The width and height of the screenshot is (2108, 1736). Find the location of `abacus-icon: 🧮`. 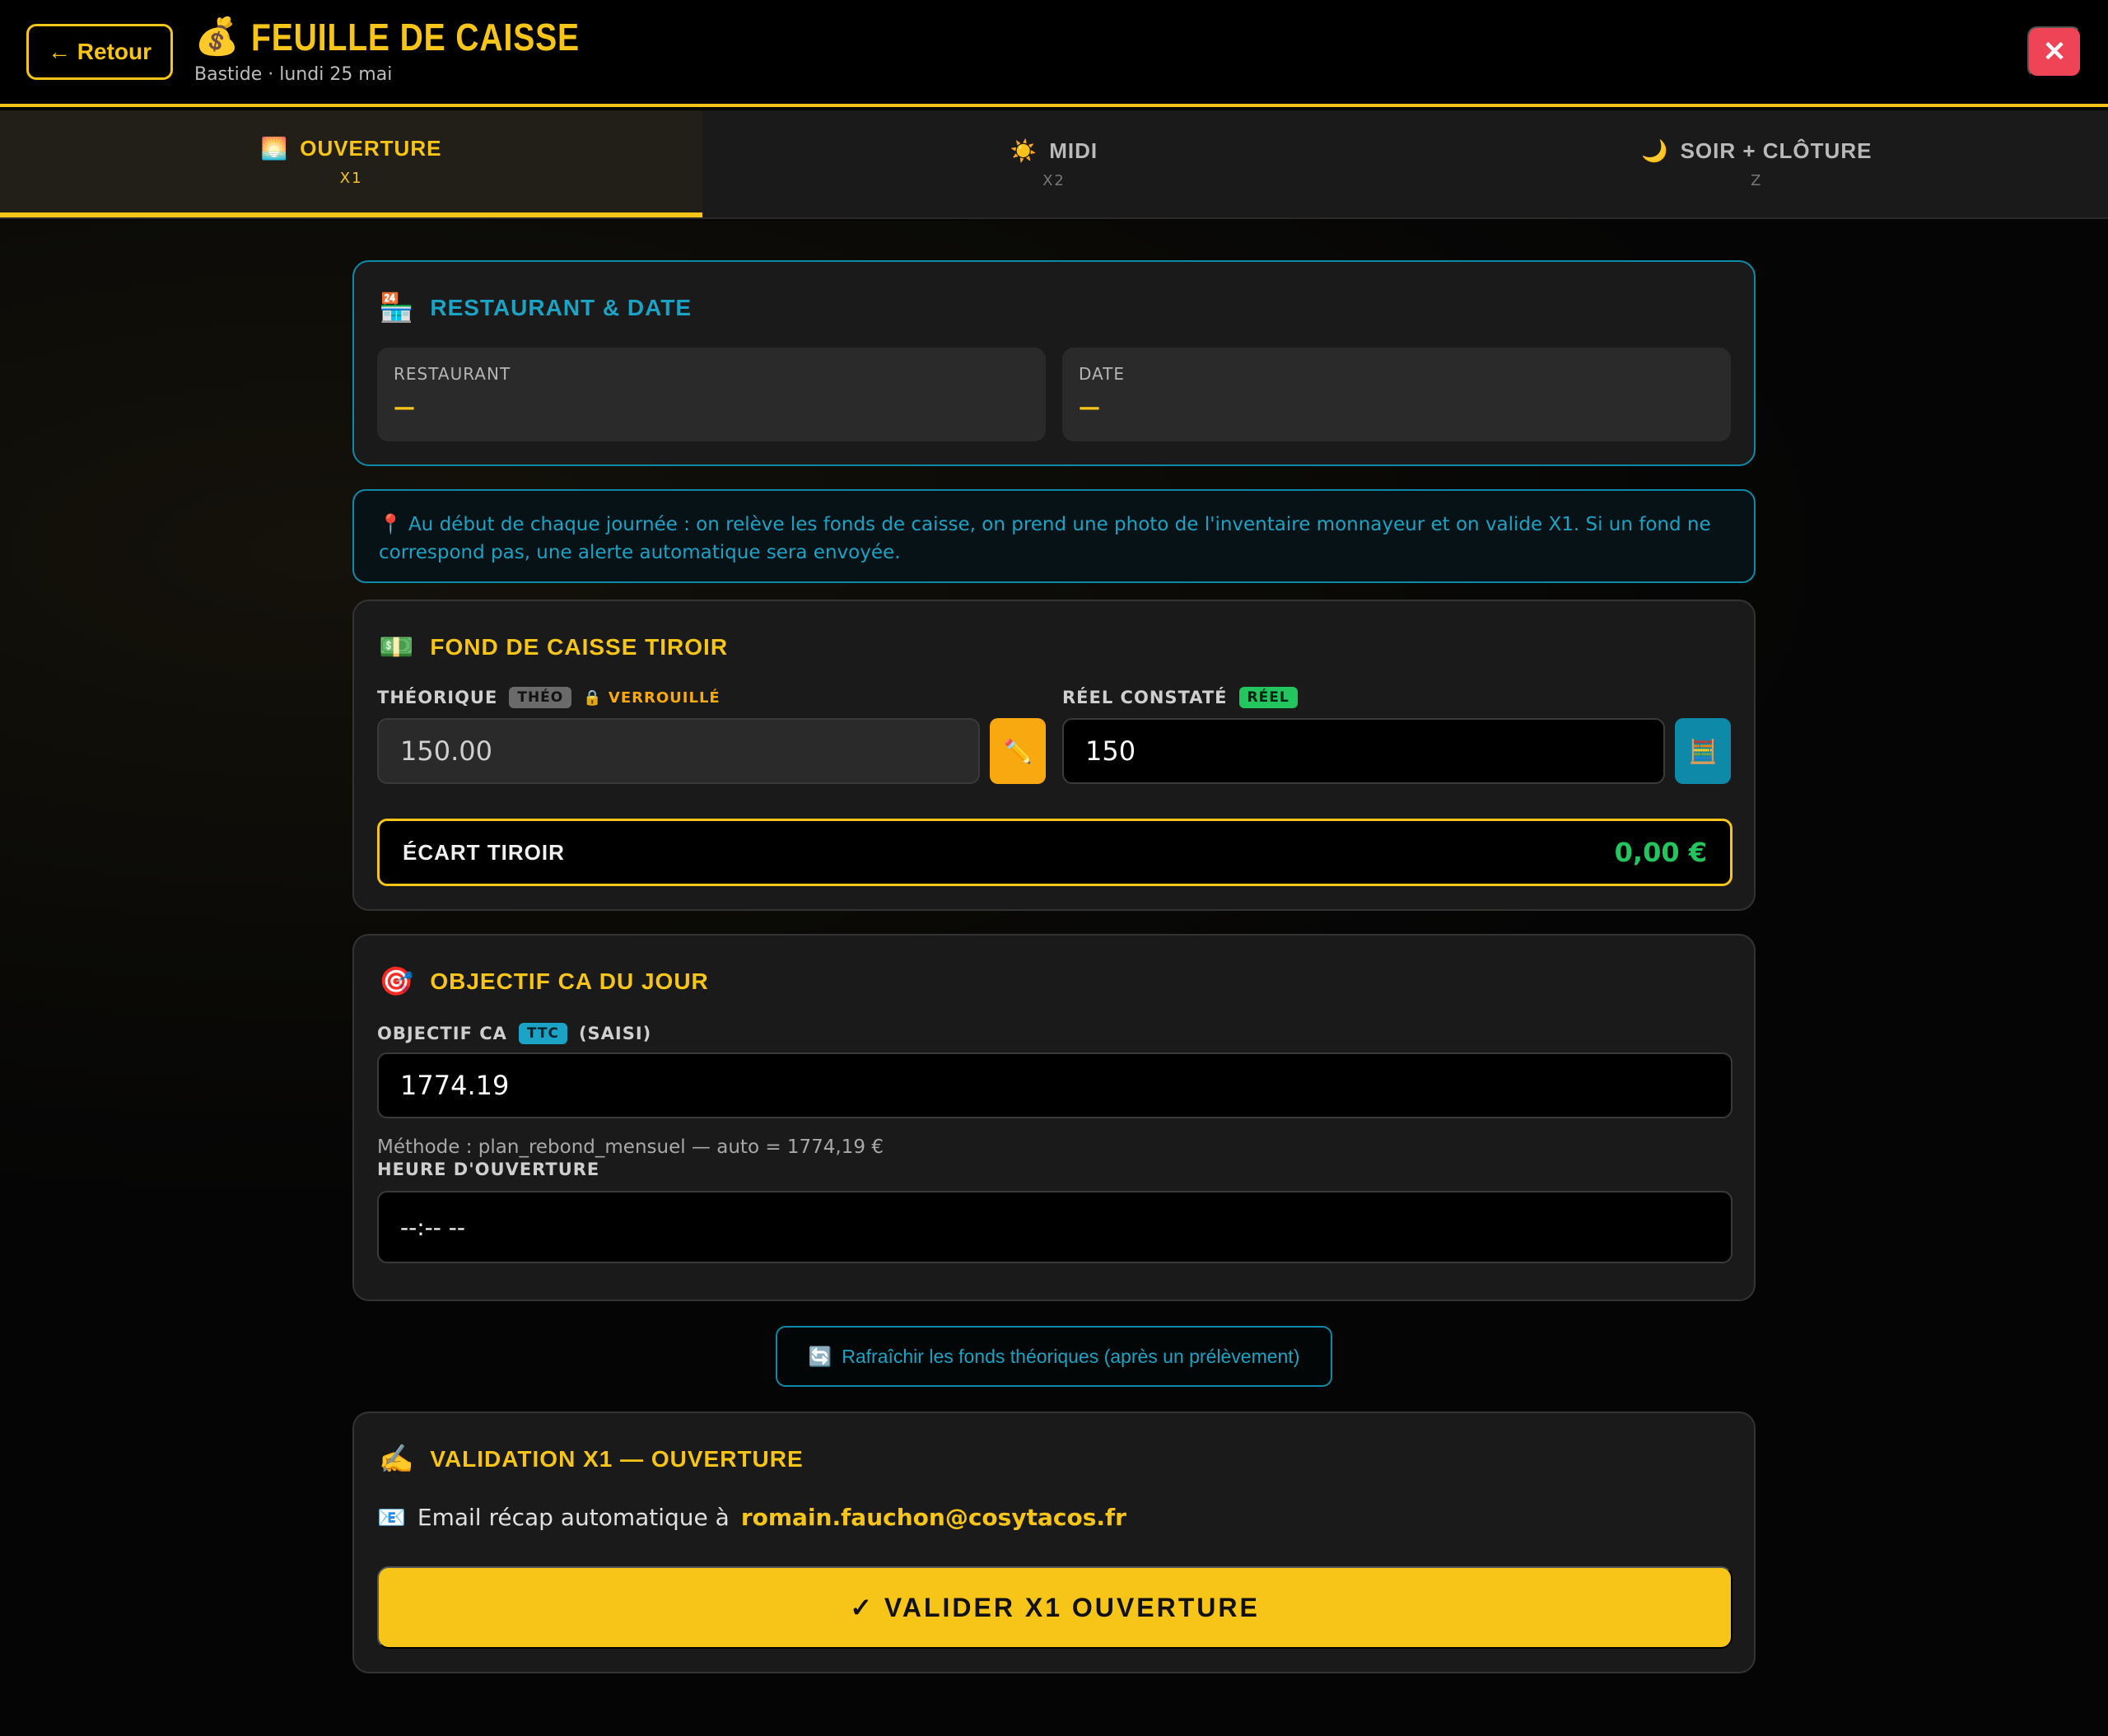

abacus-icon: 🧮 is located at coordinates (1703, 751).